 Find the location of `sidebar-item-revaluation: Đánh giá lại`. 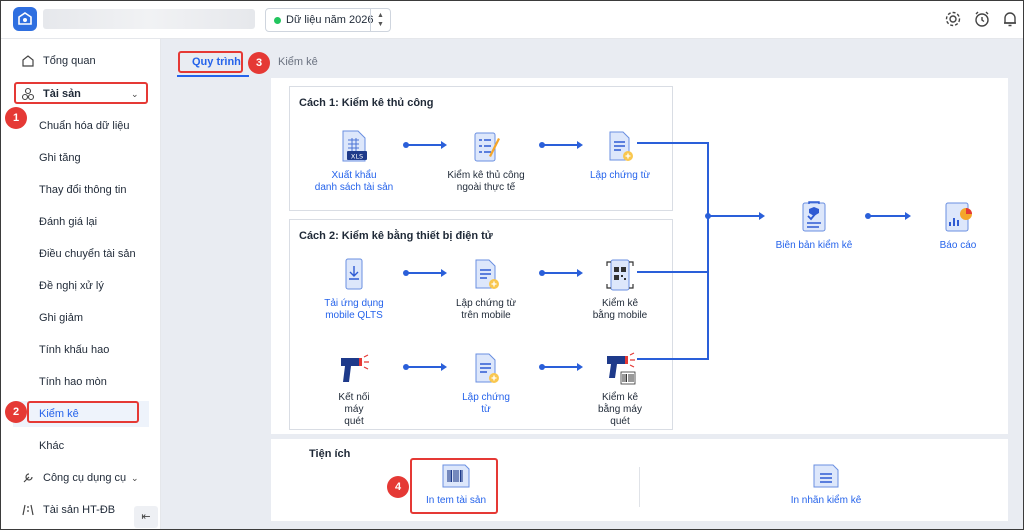

sidebar-item-revaluation: Đánh giá lại is located at coordinates (81, 222).